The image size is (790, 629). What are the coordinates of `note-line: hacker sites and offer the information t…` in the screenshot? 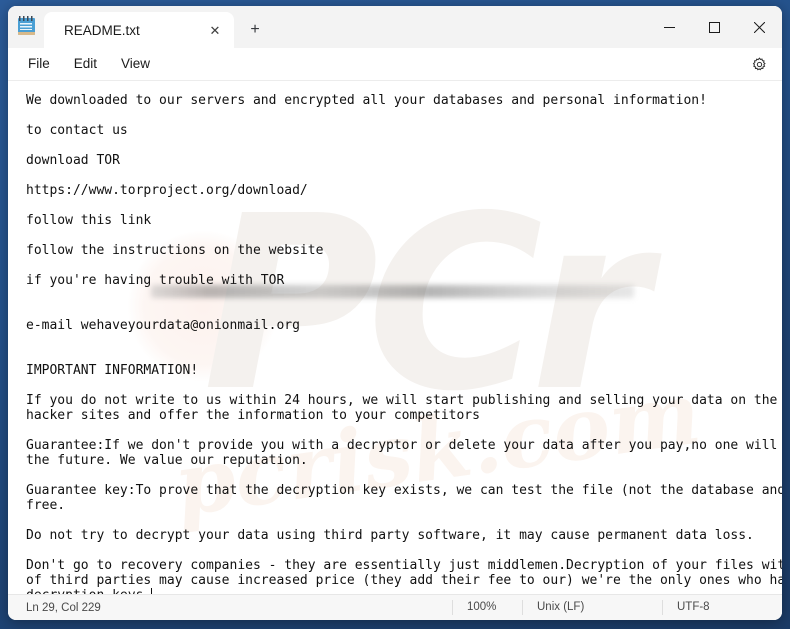 It's located at (253, 415).